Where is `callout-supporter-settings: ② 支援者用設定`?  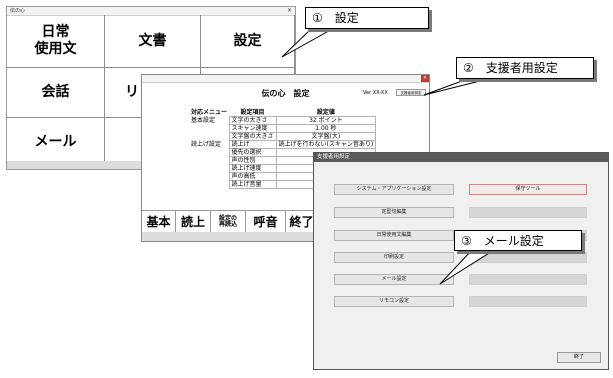
callout-supporter-settings: ② 支援者用設定 is located at coordinates (525, 68).